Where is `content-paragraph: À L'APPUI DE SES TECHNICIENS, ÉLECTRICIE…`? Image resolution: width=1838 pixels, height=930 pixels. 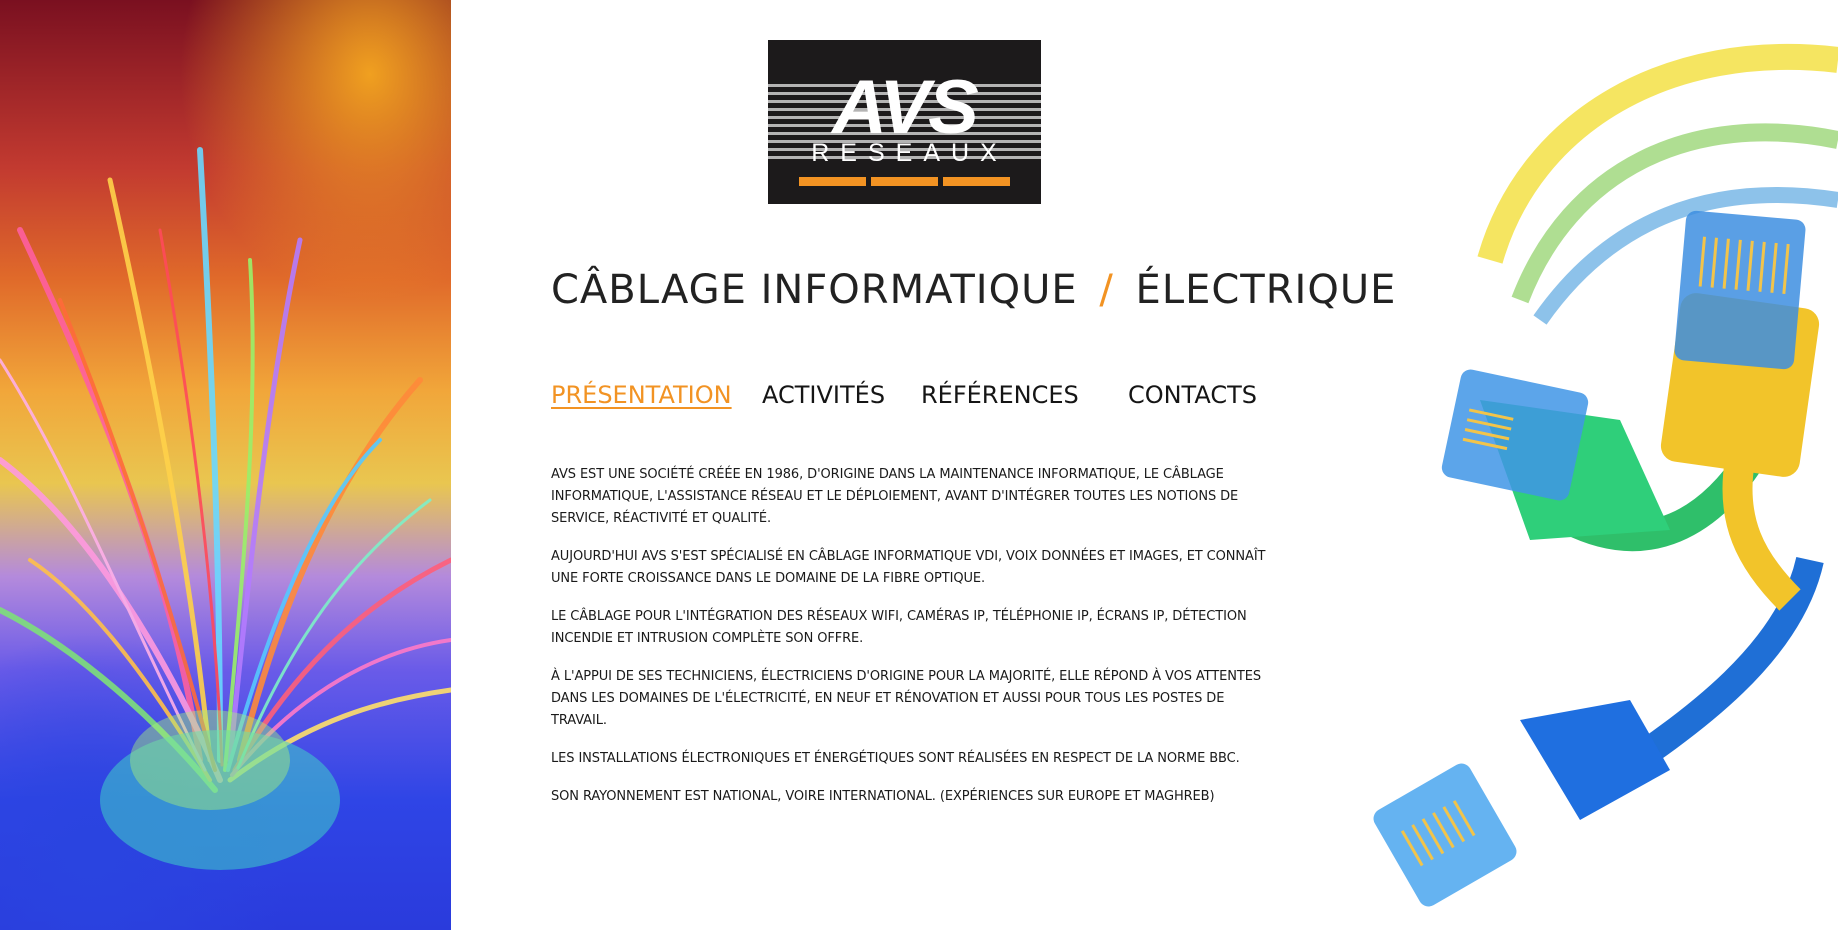 content-paragraph: À L'APPUI DE SES TECHNICIENS, ÉLECTRICIE… is located at coordinates (906, 698).